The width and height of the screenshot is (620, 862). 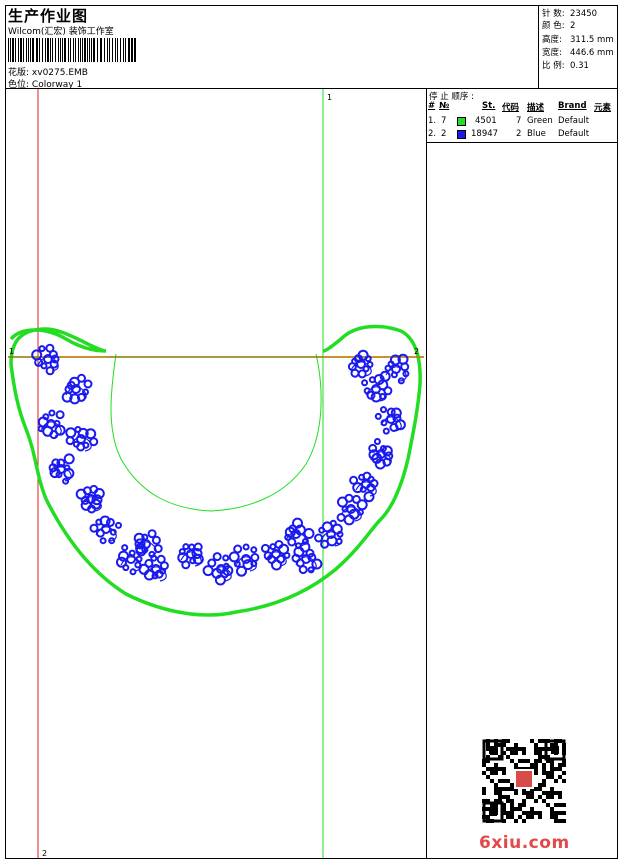 I want to click on qr-code, so click(x=524, y=781).